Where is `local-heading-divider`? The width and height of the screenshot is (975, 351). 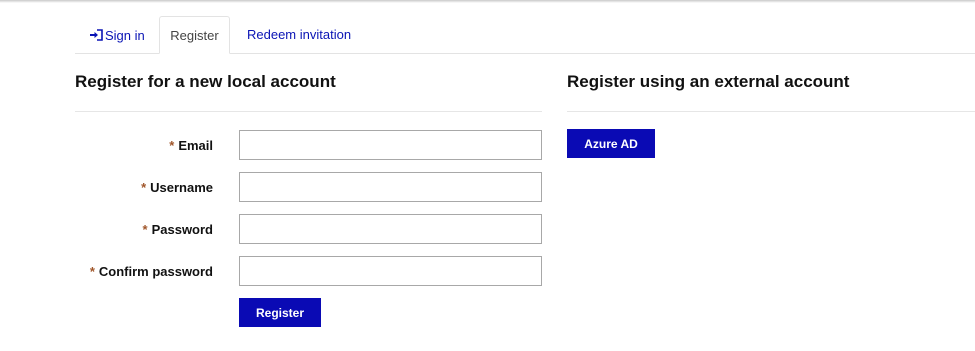 local-heading-divider is located at coordinates (308, 111).